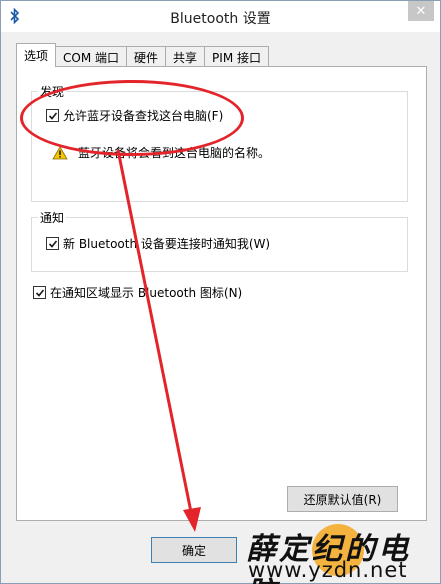  I want to click on tab-hardware: 硬件, so click(146, 56).